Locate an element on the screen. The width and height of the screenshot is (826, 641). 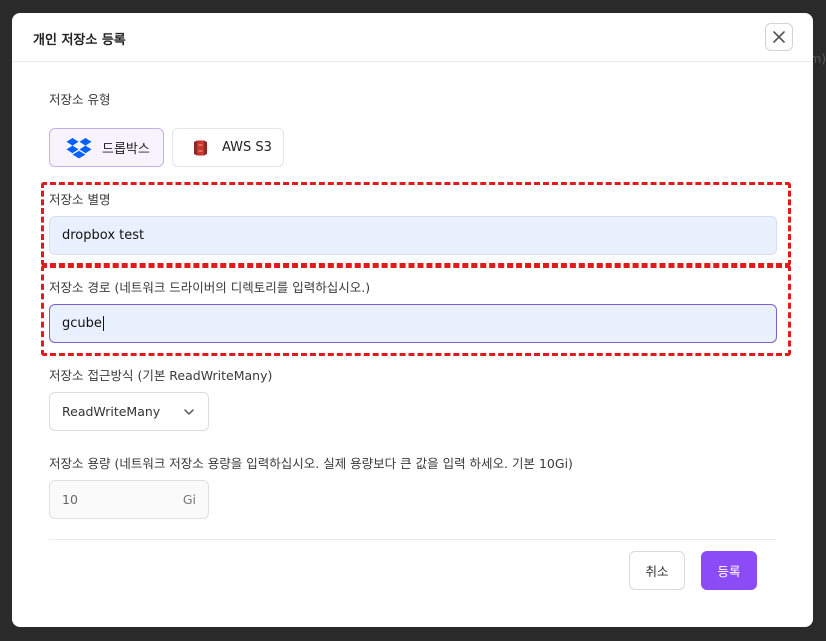
chevron-down-icon is located at coordinates (189, 412).